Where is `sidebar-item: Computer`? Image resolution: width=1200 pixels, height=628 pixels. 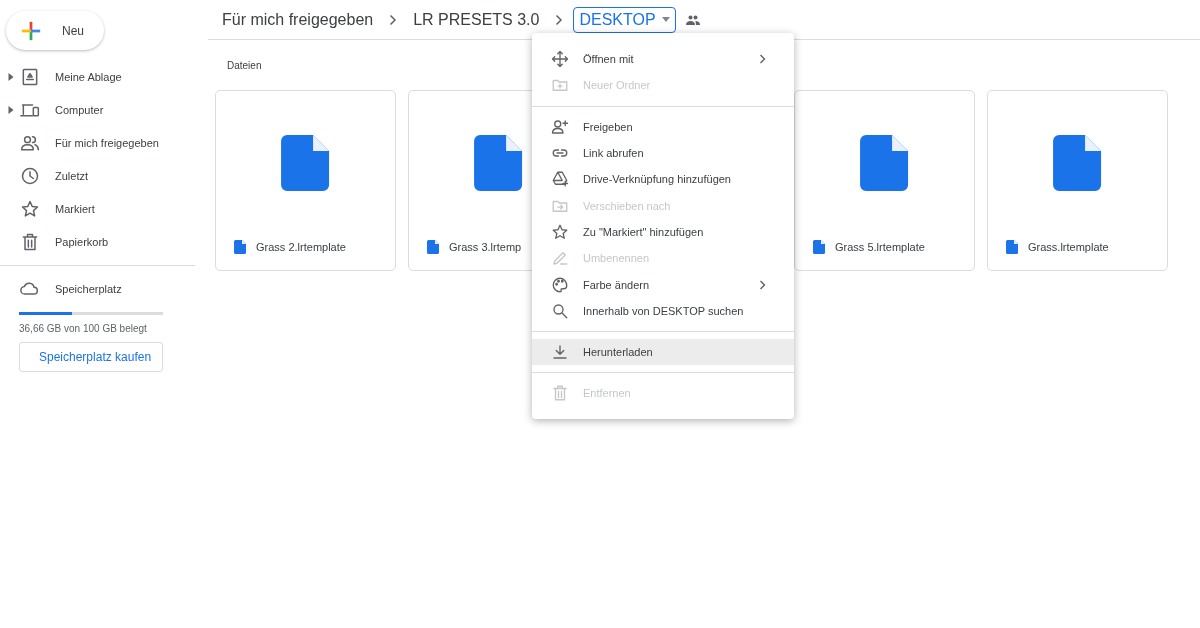
sidebar-item: Computer is located at coordinates (104, 109).